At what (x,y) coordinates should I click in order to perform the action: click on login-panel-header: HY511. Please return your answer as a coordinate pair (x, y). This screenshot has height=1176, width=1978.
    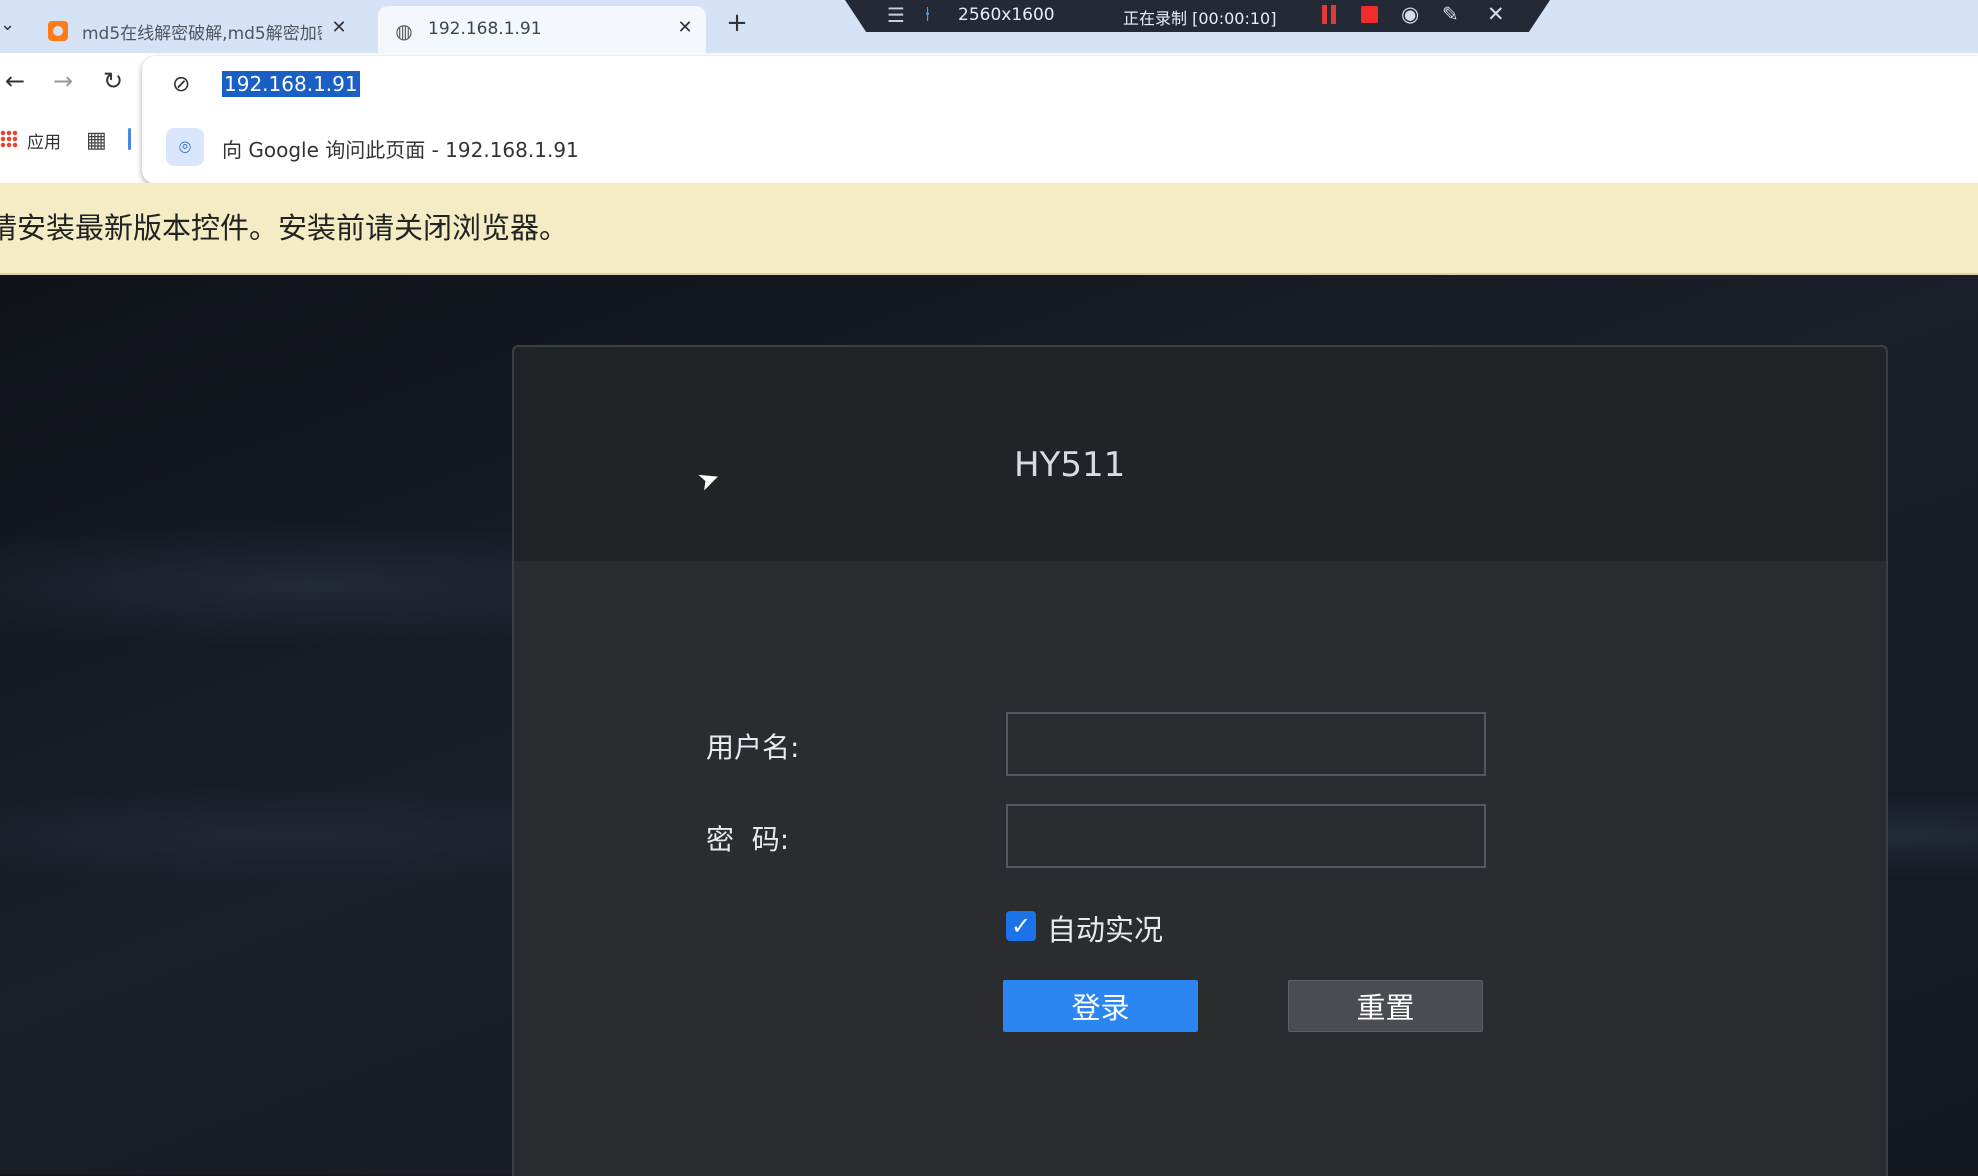
    Looking at the image, I should click on (1200, 454).